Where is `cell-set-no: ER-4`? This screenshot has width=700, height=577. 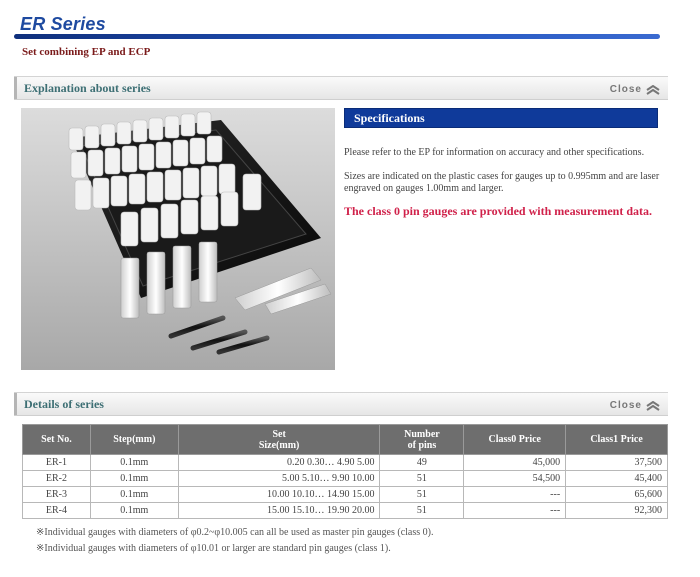 cell-set-no: ER-4 is located at coordinates (56, 510).